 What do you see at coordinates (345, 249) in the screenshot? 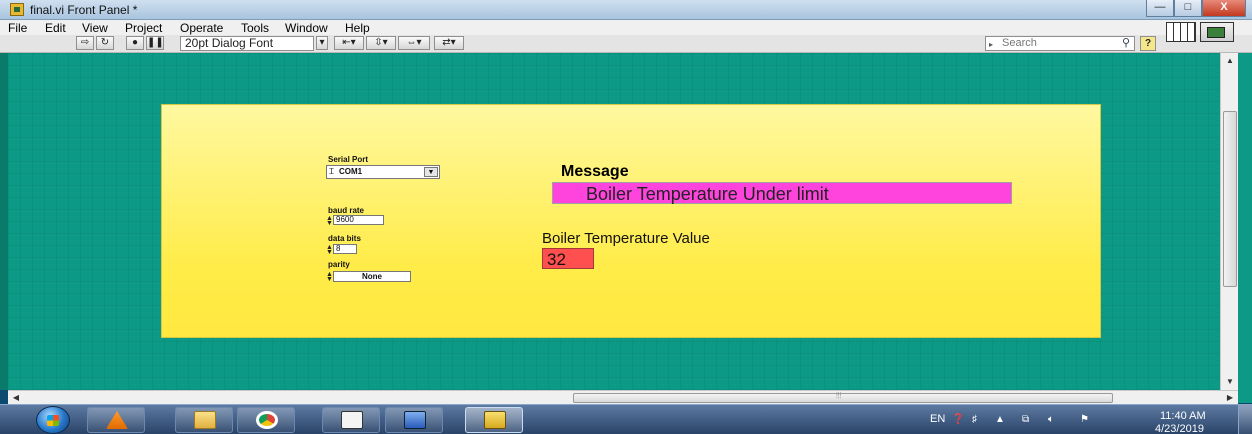
I see `data-bits-input: 8` at bounding box center [345, 249].